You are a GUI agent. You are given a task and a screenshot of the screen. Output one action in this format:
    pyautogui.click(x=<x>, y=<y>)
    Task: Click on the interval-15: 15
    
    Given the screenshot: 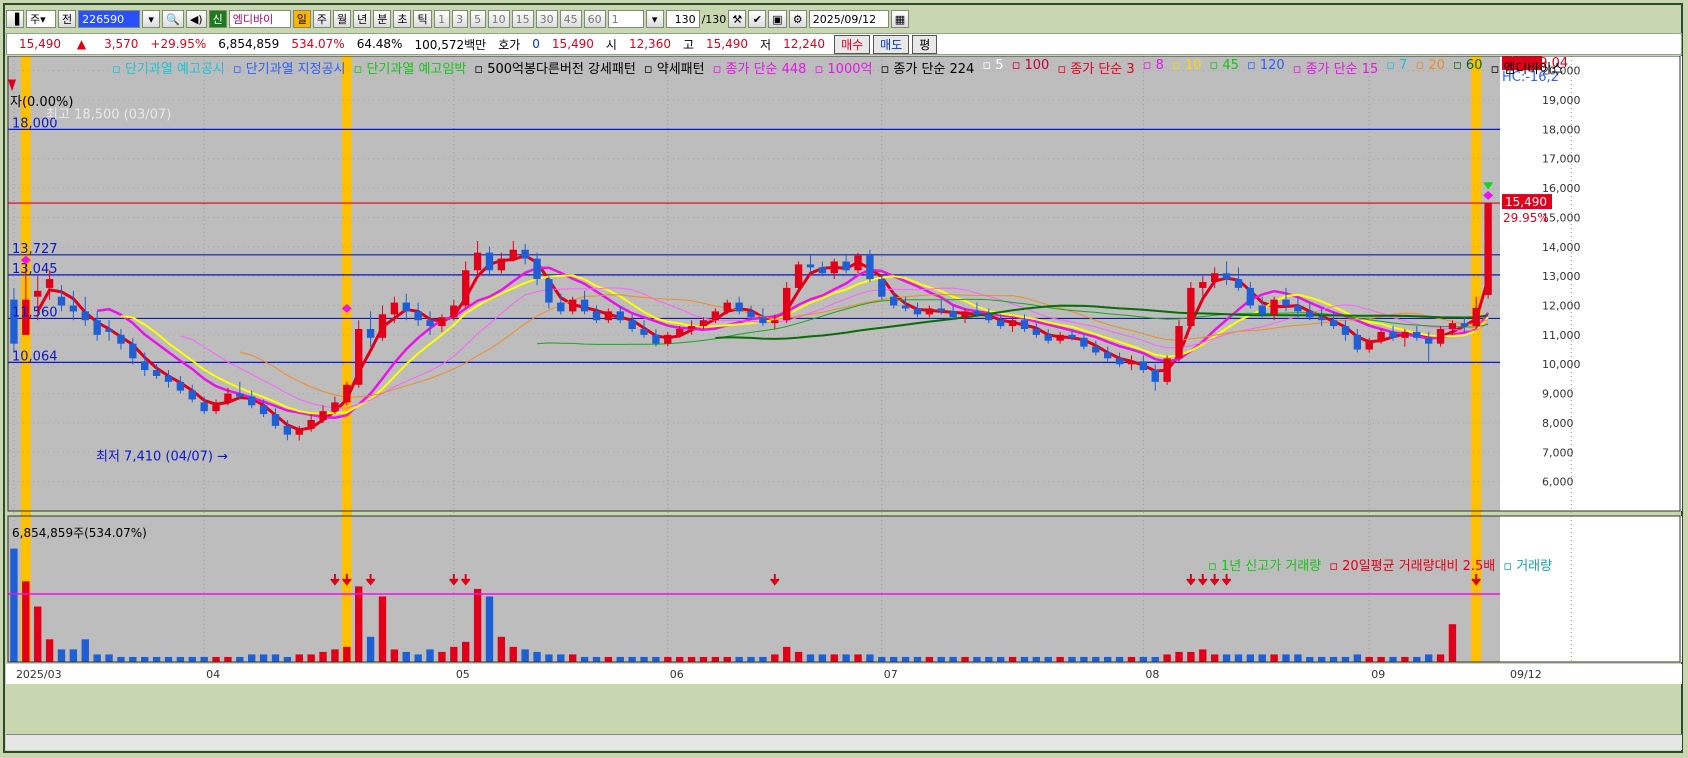 What is the action you would take?
    pyautogui.click(x=522, y=19)
    